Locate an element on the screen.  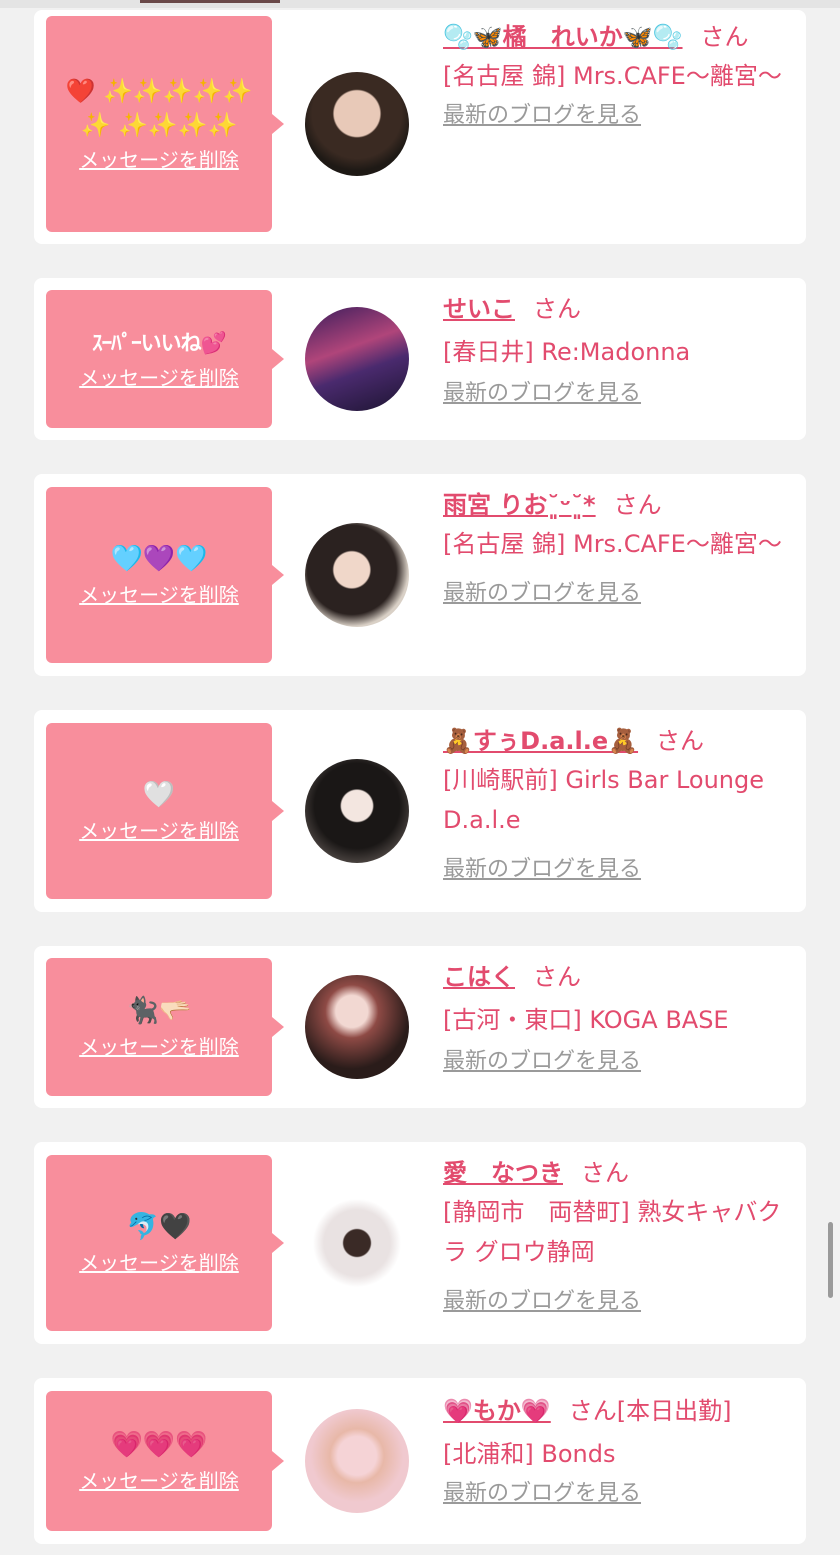
name-line: 雨宮 りお˘͈ᵕ˘͈* さん is located at coordinates (618, 505).